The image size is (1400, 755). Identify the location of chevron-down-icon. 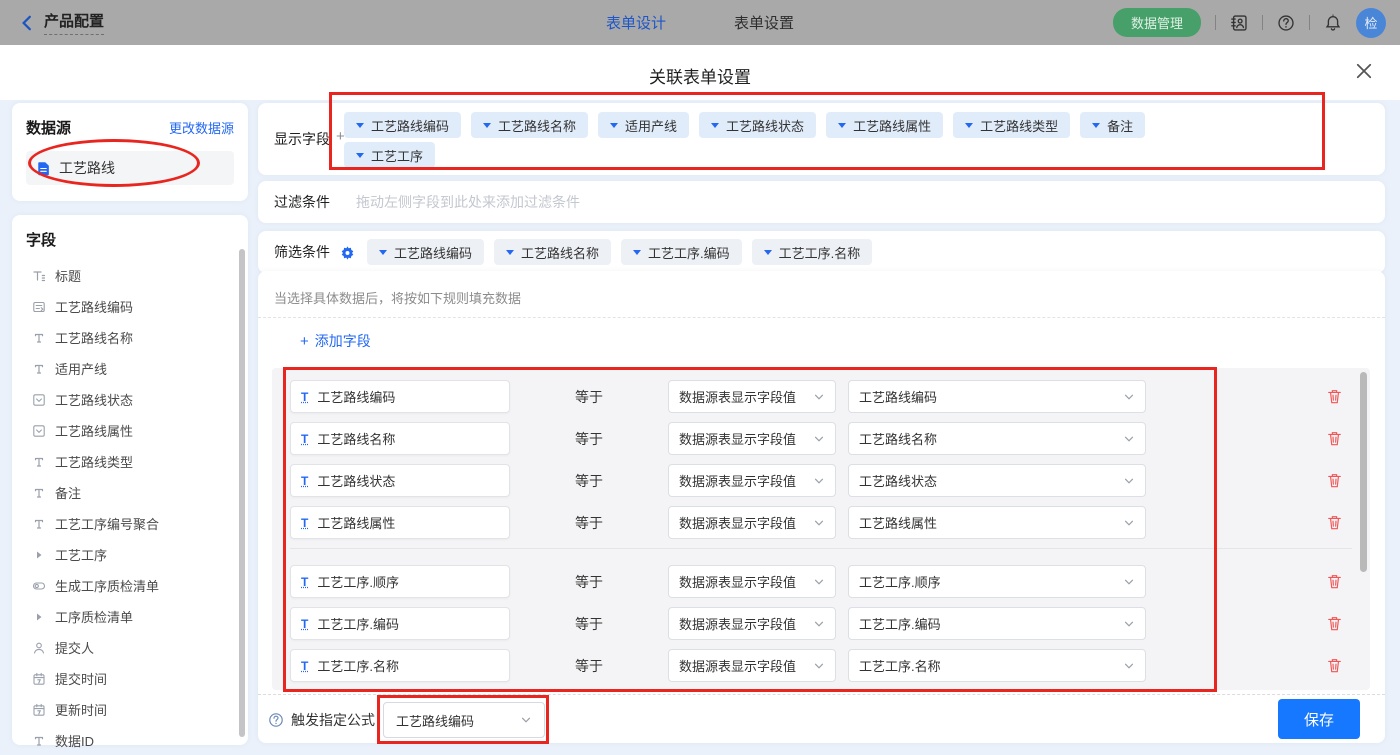
(1129, 666).